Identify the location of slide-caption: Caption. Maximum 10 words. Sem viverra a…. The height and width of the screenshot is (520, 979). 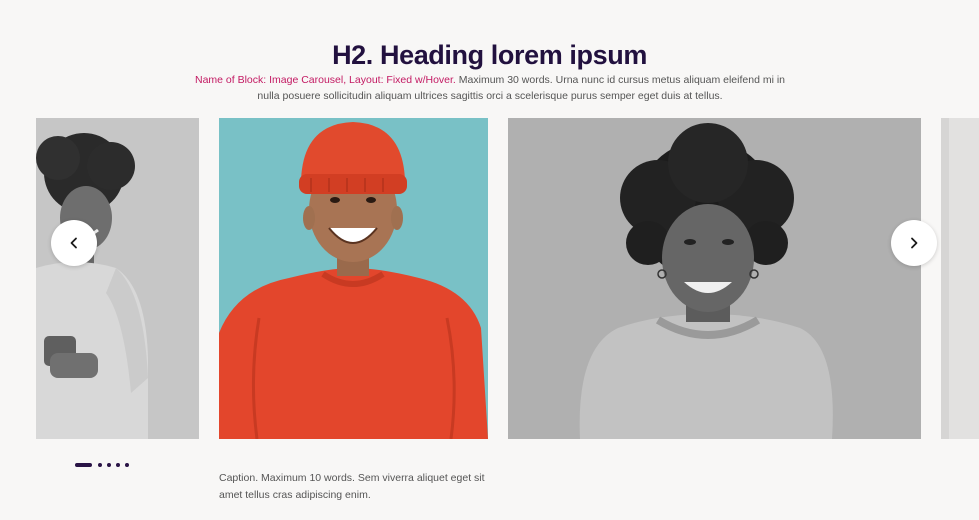
(352, 486).